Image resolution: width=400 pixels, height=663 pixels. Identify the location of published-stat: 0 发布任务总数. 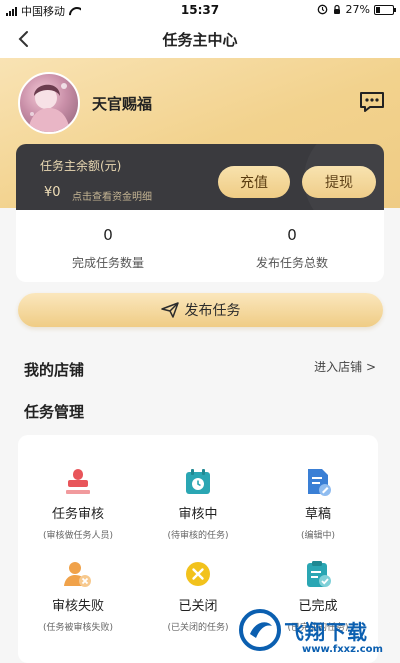
(292, 248).